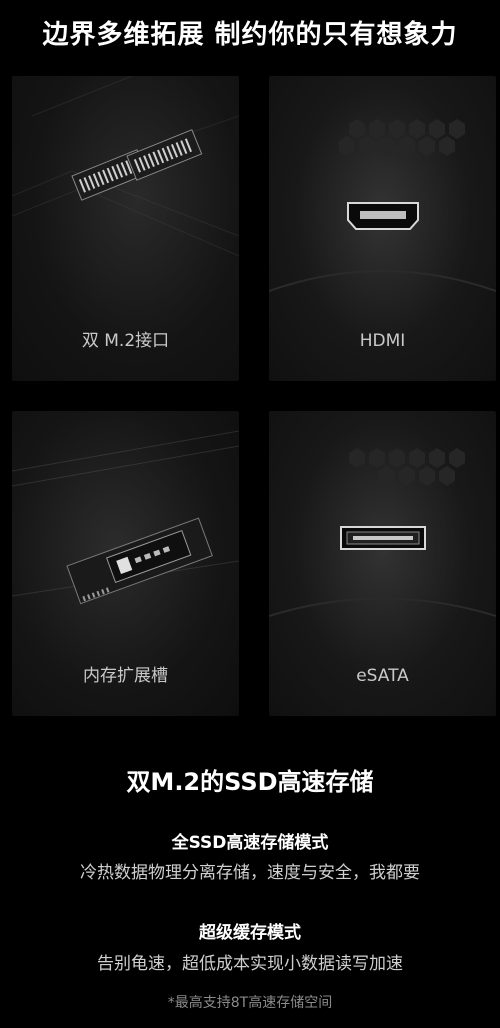  I want to click on mode-description-full-ssd: 冷热数据物理分离存储，速度与安全，我都要, so click(250, 873).